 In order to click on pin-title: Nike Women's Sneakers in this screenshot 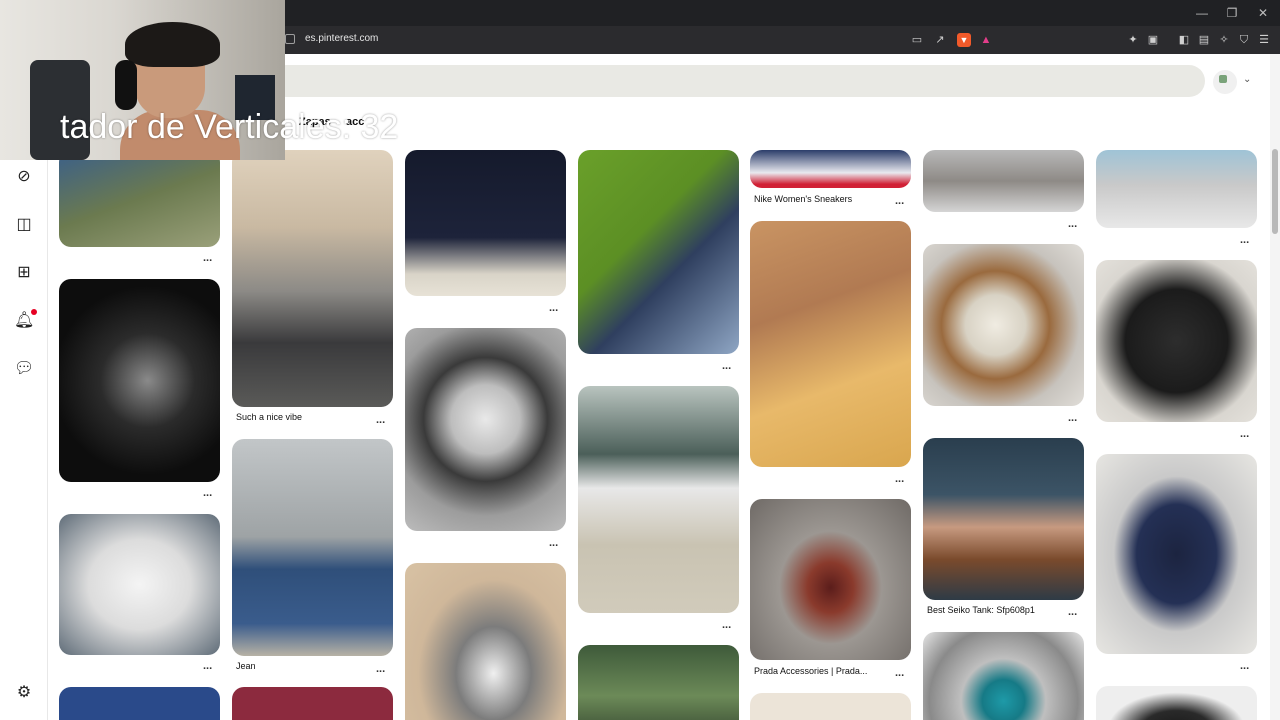, I will do `click(803, 199)`.